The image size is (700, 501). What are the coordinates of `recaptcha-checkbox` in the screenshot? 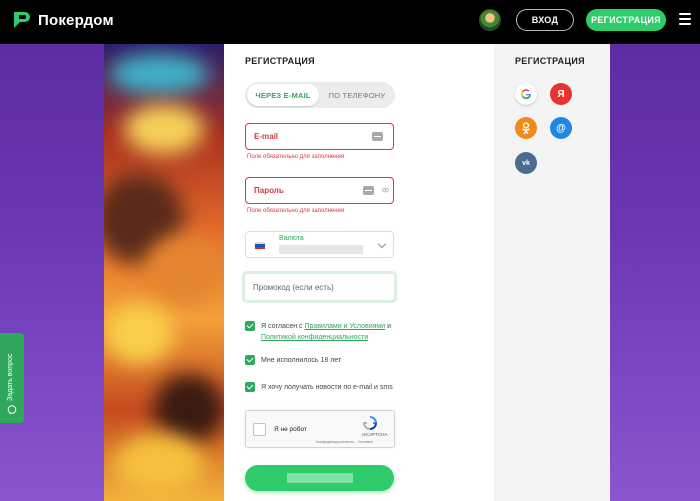 It's located at (259, 429).